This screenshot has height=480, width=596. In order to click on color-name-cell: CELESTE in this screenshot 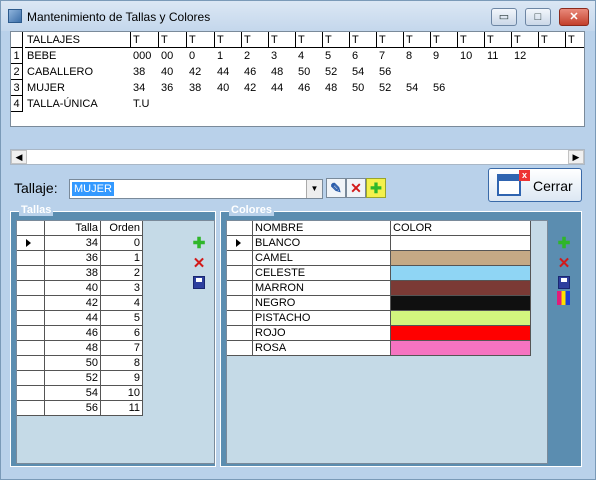, I will do `click(322, 273)`.